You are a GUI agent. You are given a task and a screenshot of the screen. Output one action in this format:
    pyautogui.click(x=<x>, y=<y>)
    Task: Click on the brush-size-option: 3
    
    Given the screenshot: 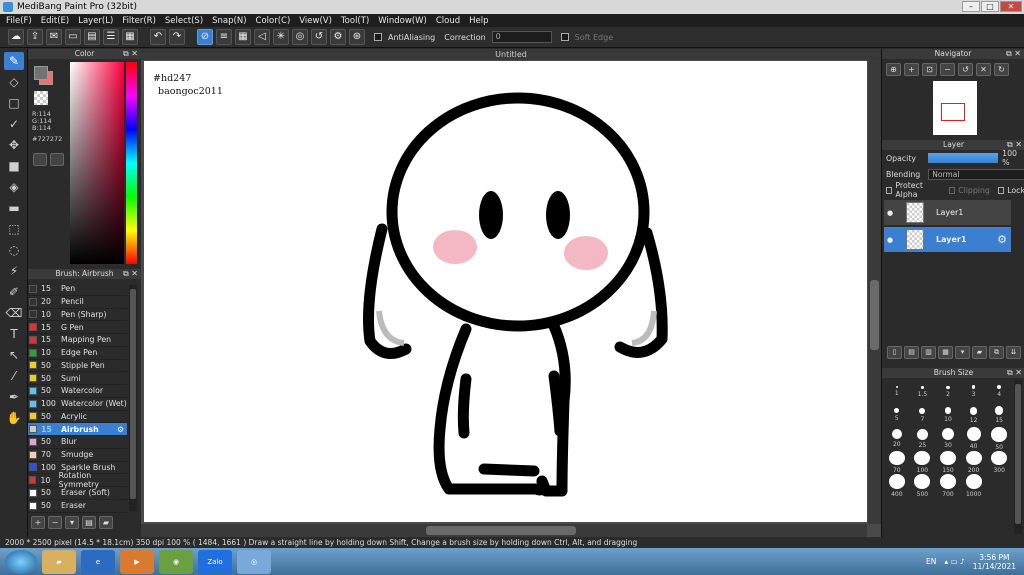 What is the action you would take?
    pyautogui.click(x=974, y=392)
    